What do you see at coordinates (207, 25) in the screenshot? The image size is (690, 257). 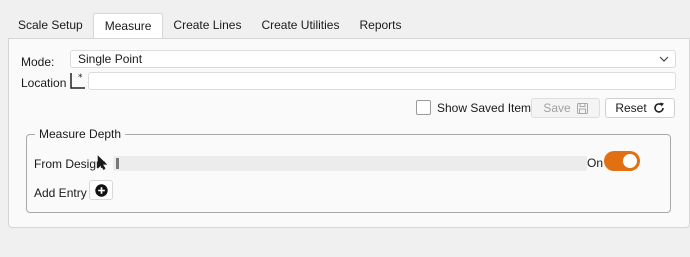 I see `tab-create-lines: Create Lines` at bounding box center [207, 25].